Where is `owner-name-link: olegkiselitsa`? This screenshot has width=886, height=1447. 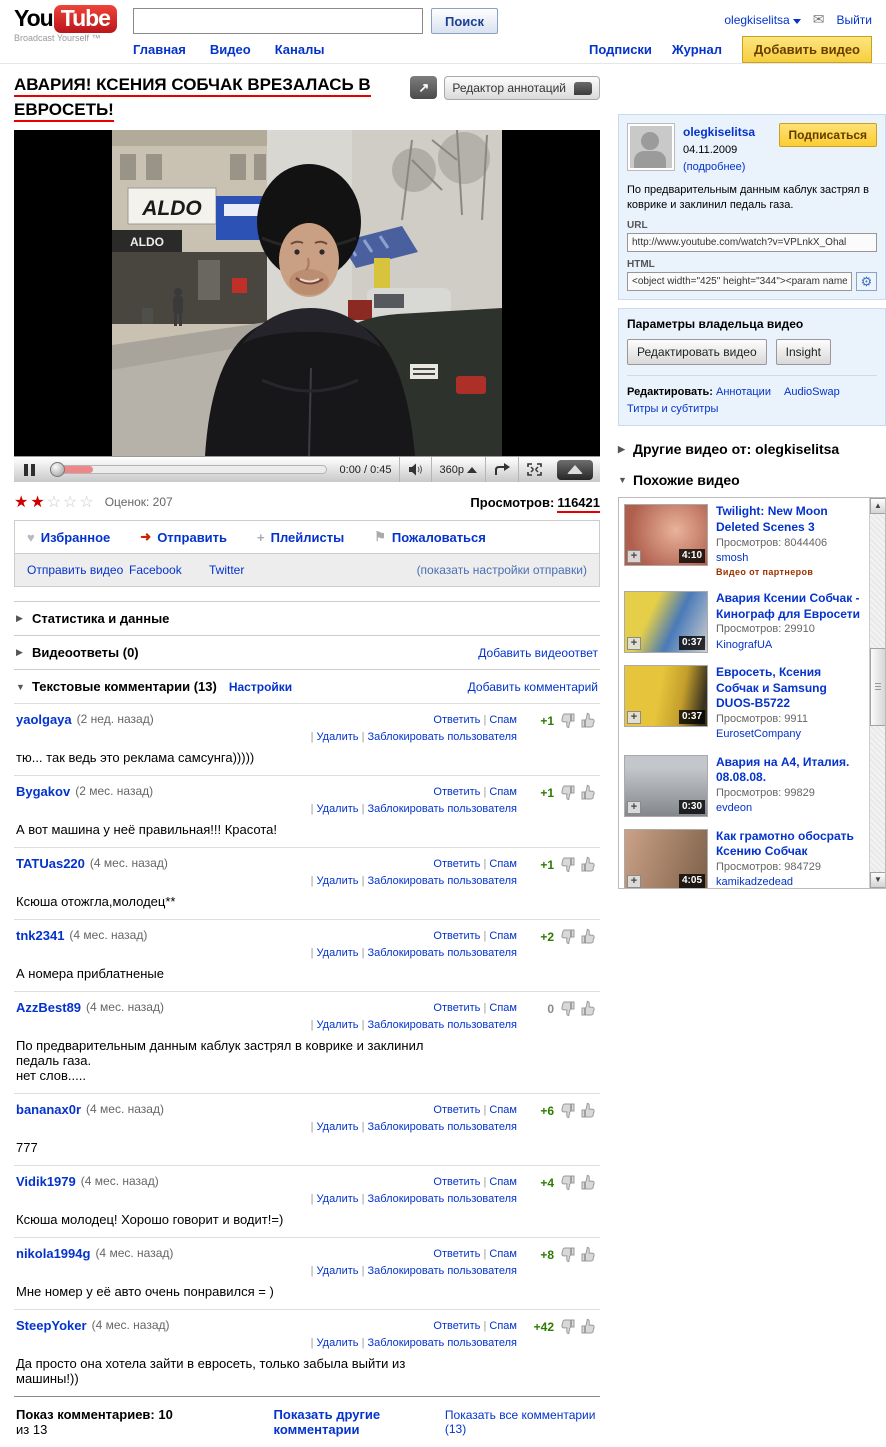
owner-name-link: olegkiselitsa is located at coordinates (719, 132).